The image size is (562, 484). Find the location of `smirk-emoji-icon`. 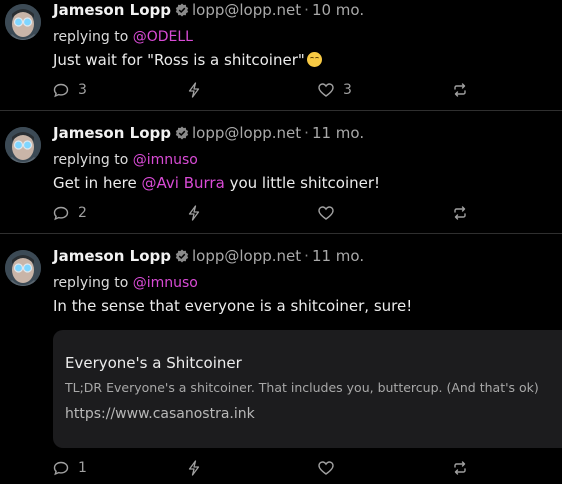

smirk-emoji-icon is located at coordinates (314, 59).